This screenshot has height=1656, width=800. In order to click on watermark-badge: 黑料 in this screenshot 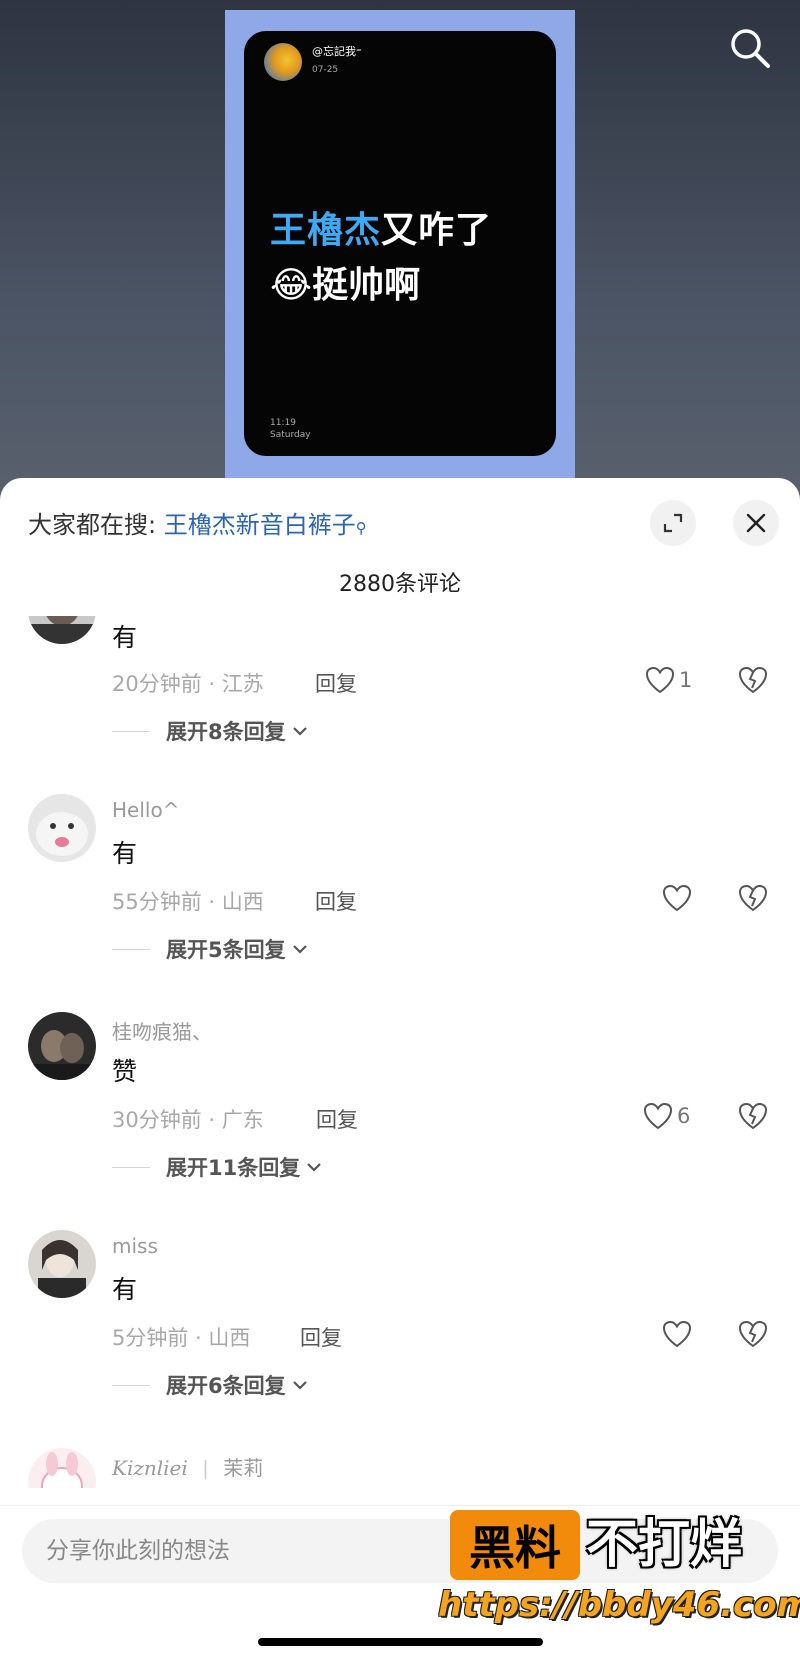, I will do `click(515, 1545)`.